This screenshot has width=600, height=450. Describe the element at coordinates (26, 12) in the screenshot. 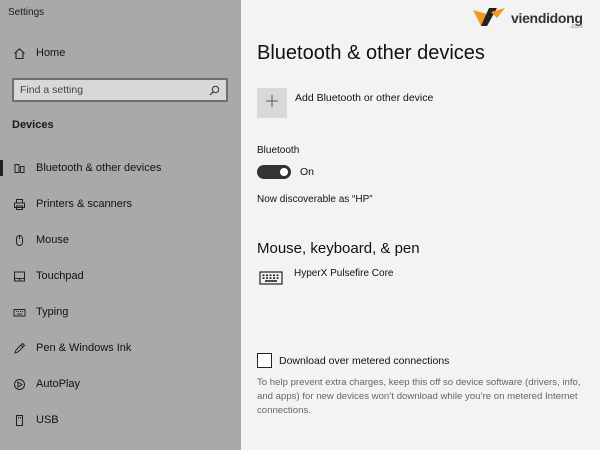

I see `window-title: Settings` at that location.